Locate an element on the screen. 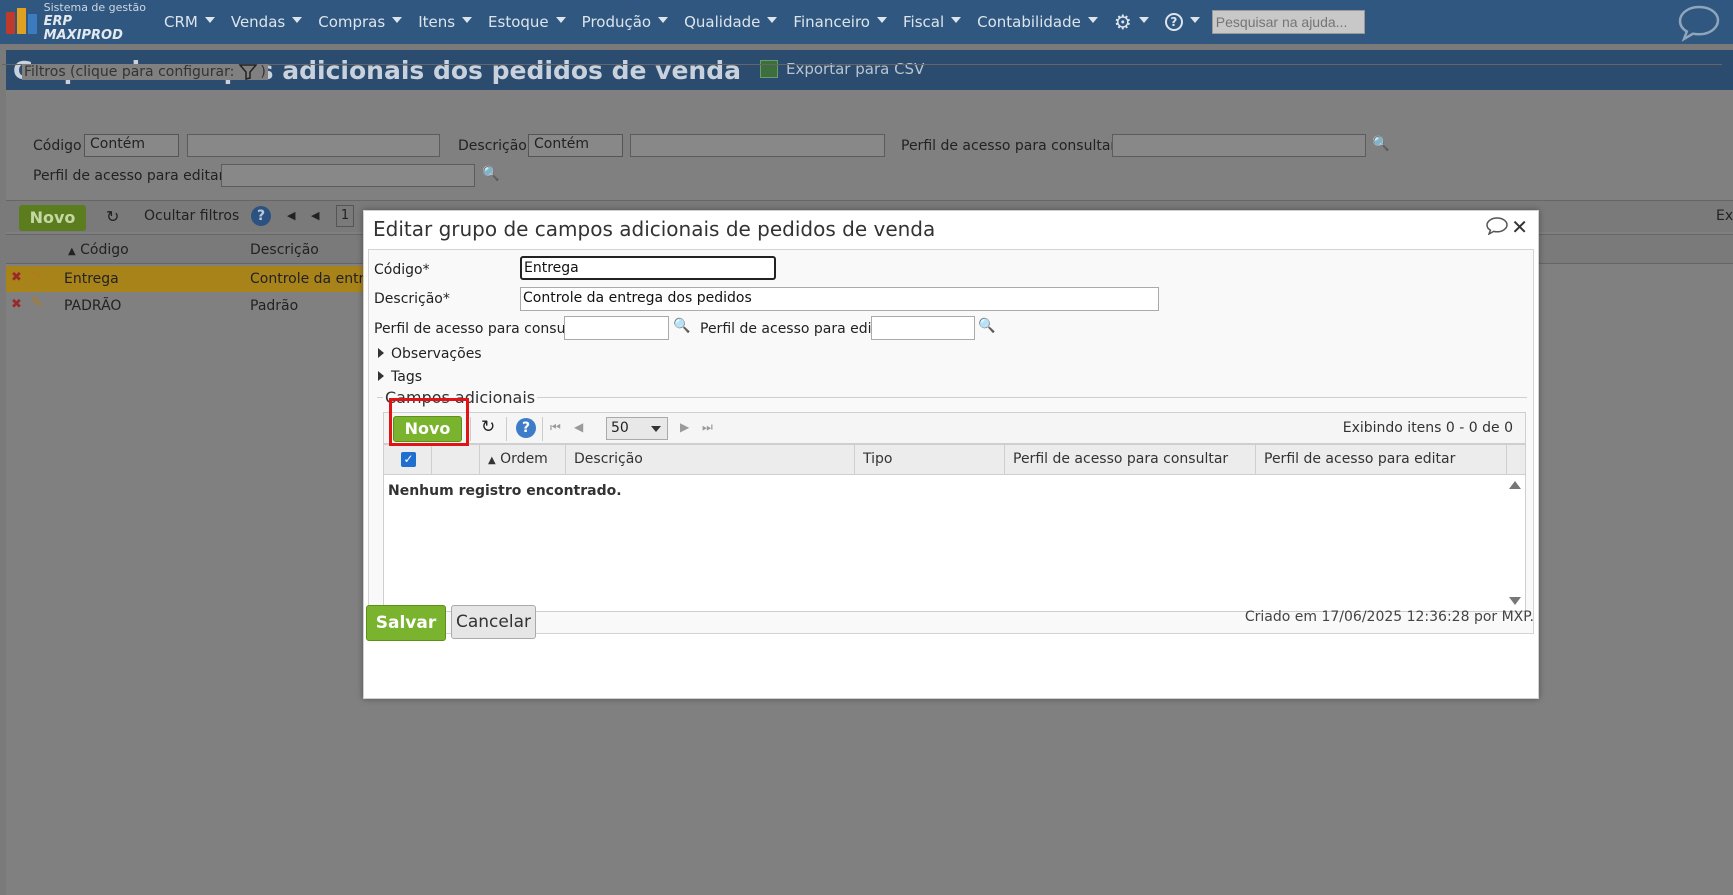  menu-contabilidade: Contabilidade is located at coordinates (1037, 22).